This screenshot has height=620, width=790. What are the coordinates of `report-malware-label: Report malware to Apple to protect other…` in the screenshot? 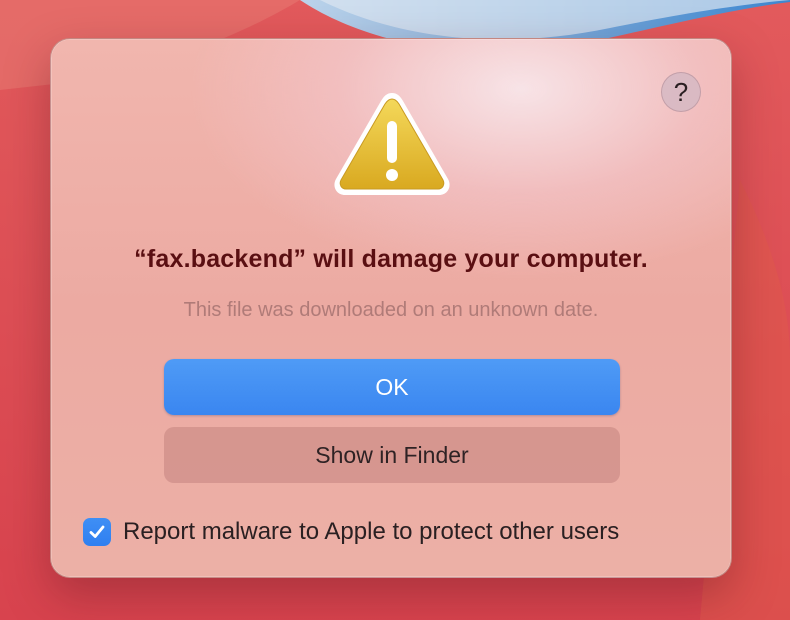 It's located at (371, 531).